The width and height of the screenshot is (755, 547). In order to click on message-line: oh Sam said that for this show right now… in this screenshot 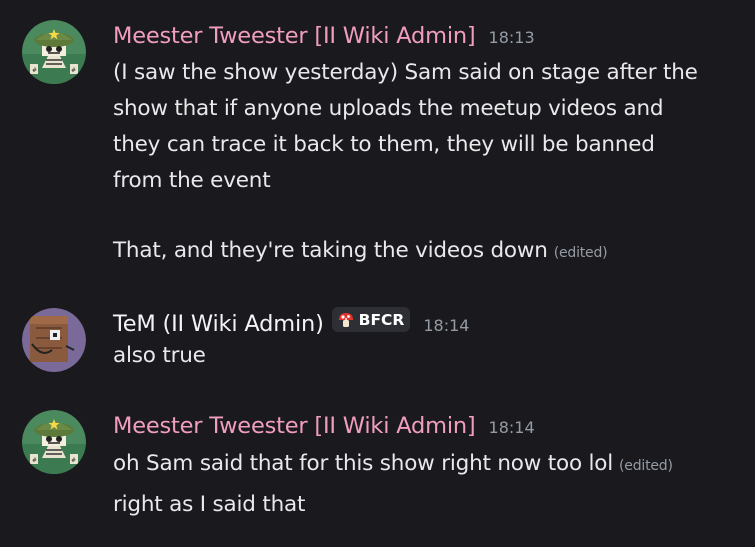, I will do `click(363, 463)`.